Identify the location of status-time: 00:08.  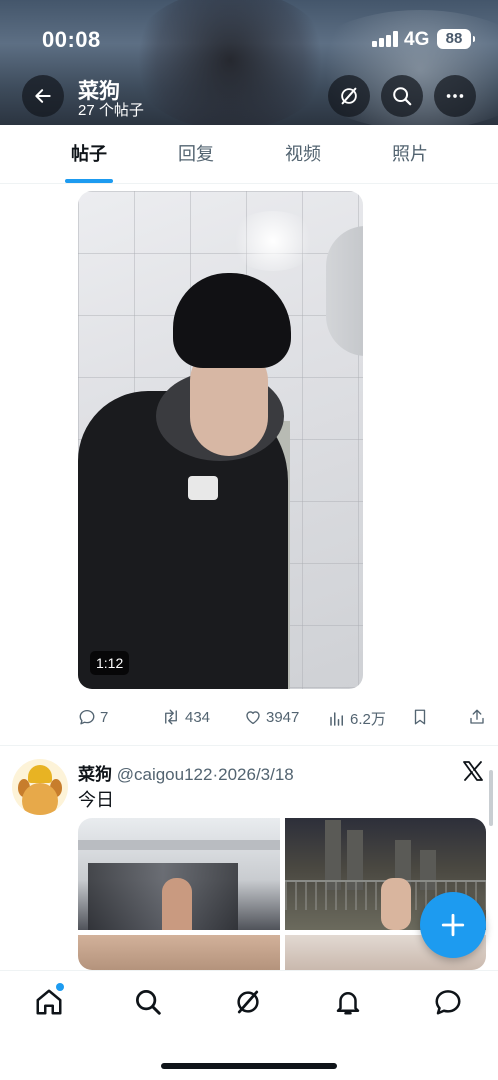
(71, 39).